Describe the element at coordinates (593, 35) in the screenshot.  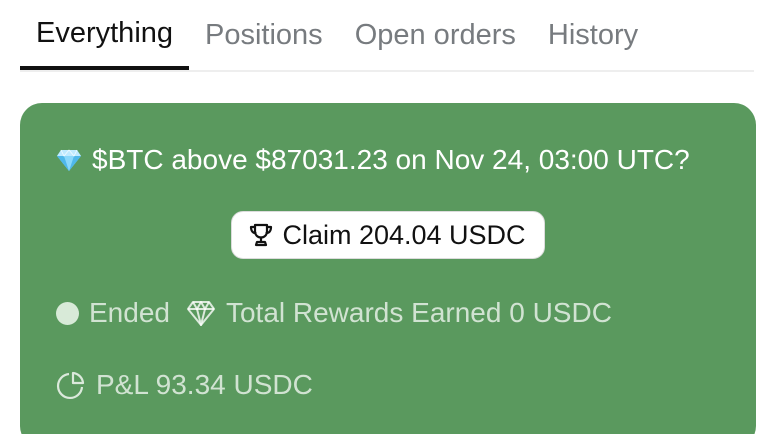
I see `tab-history: History` at that location.